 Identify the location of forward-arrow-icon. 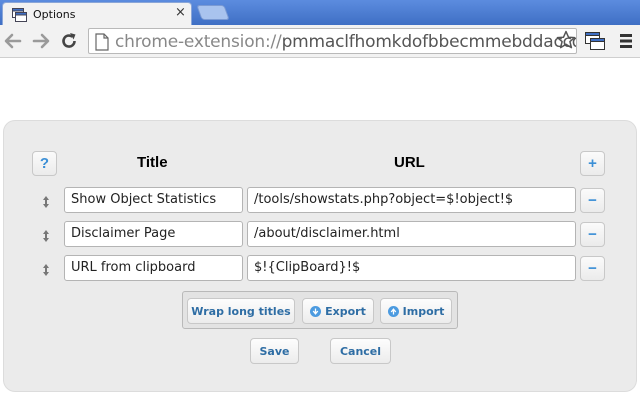
(41, 41).